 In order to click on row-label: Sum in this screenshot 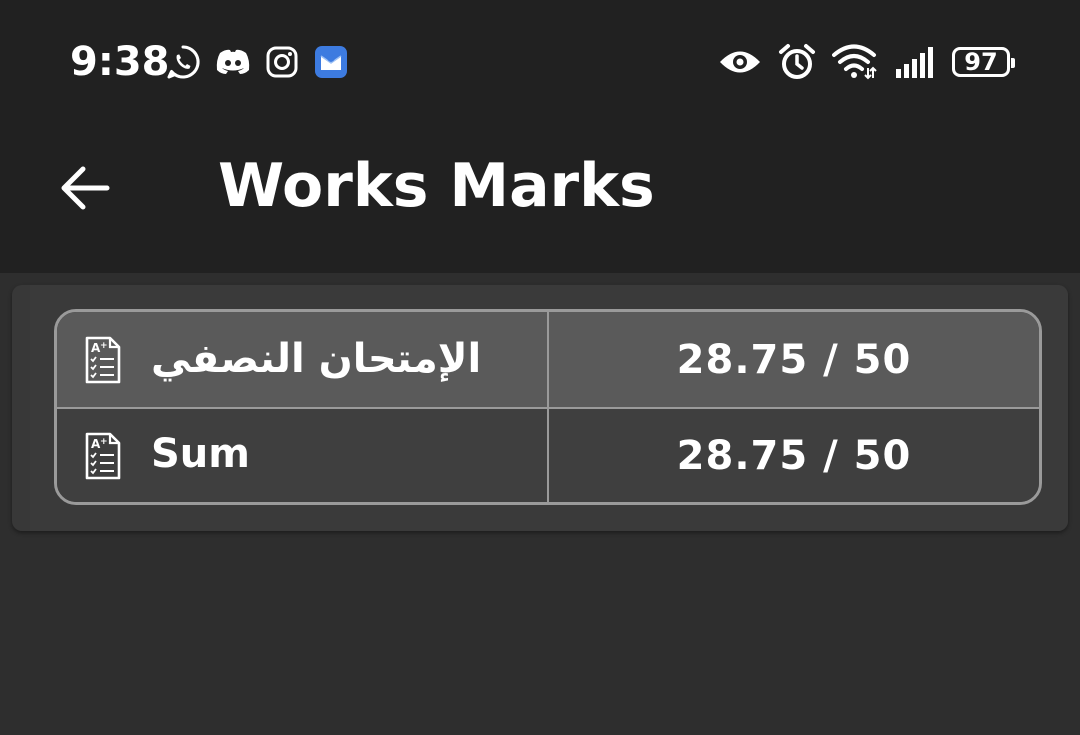, I will do `click(200, 454)`.